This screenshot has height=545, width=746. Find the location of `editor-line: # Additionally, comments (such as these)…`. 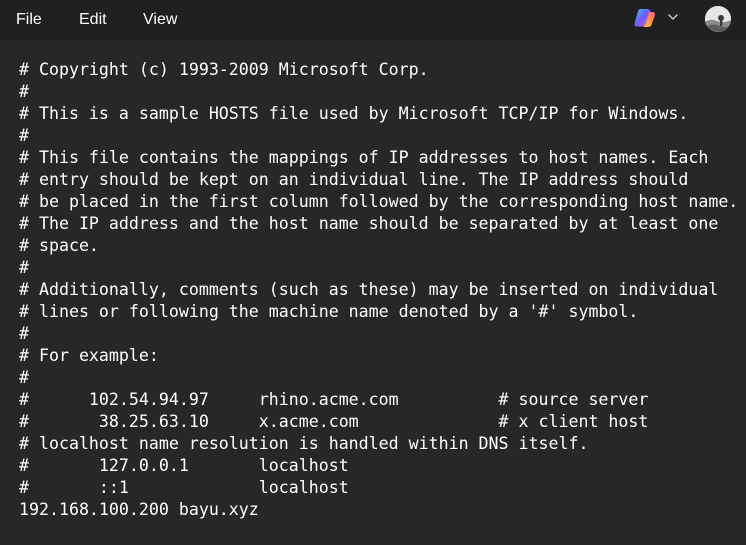

editor-line: # Additionally, comments (such as these)… is located at coordinates (369, 289).